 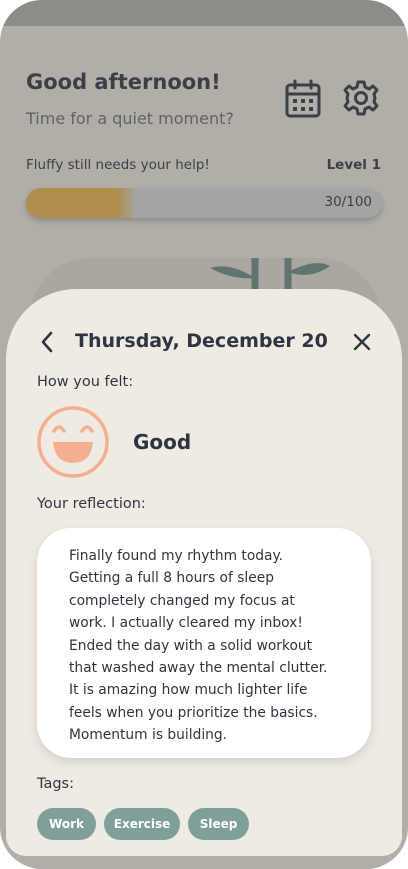 I want to click on tags-section-label: Tags:, so click(x=55, y=784).